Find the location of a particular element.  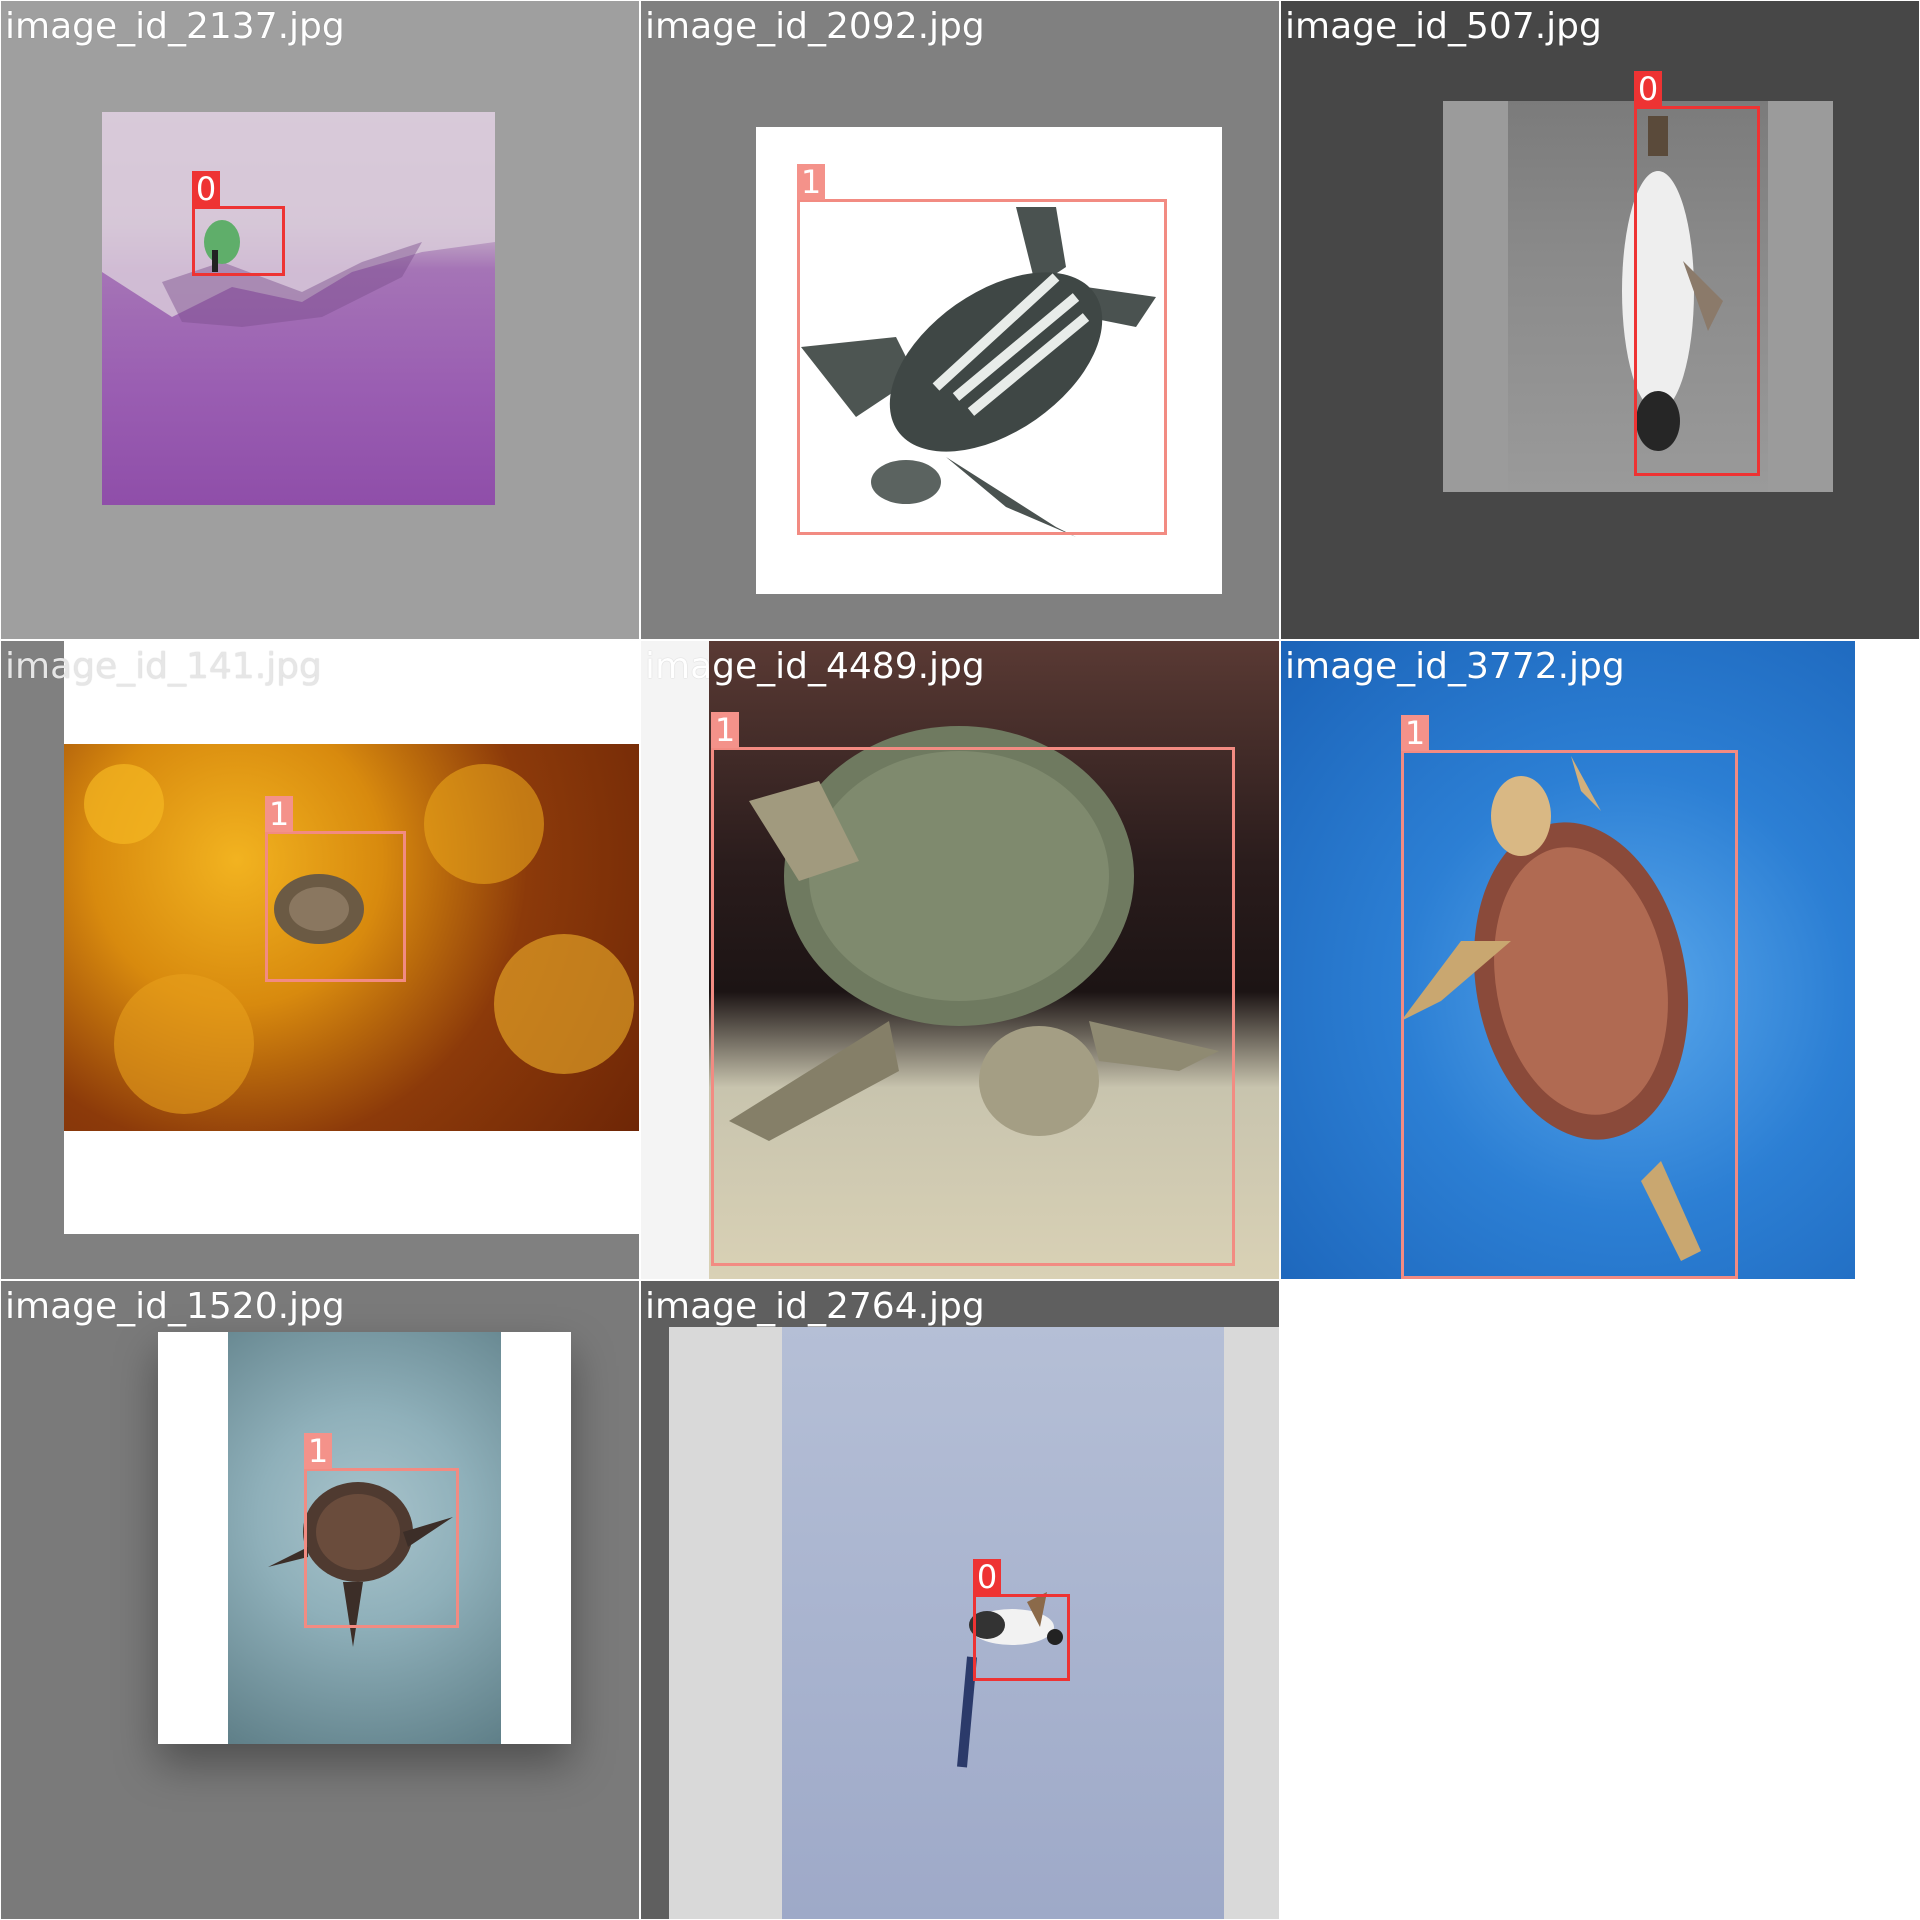

tile-penguin-purple: image_id_2137.jpg 0 is located at coordinates (320, 320).